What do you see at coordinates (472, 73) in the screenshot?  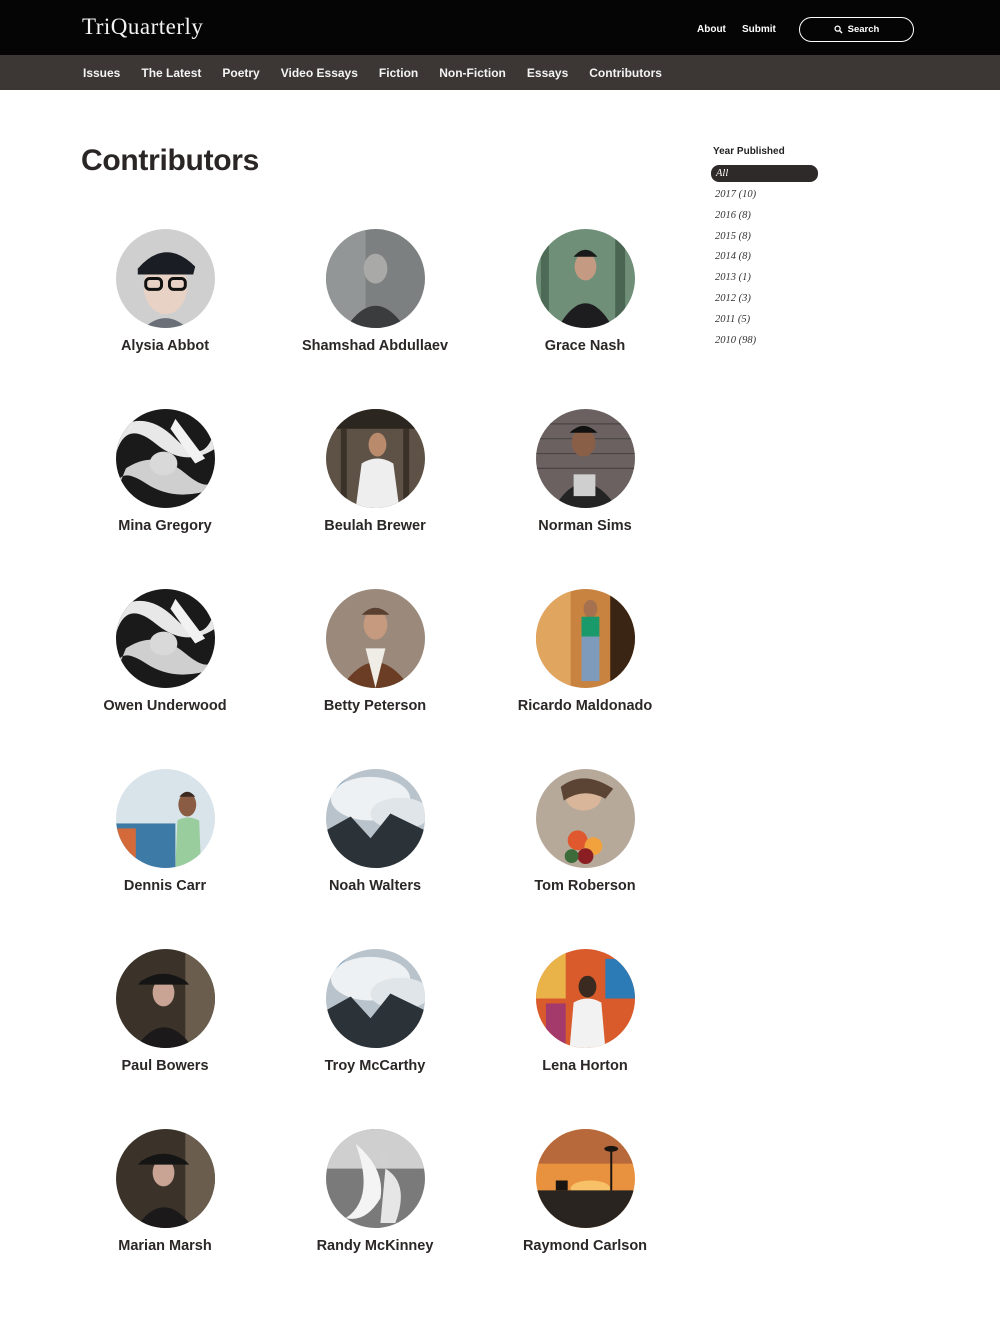 I see `nav-item-non-fiction: Non-Fiction` at bounding box center [472, 73].